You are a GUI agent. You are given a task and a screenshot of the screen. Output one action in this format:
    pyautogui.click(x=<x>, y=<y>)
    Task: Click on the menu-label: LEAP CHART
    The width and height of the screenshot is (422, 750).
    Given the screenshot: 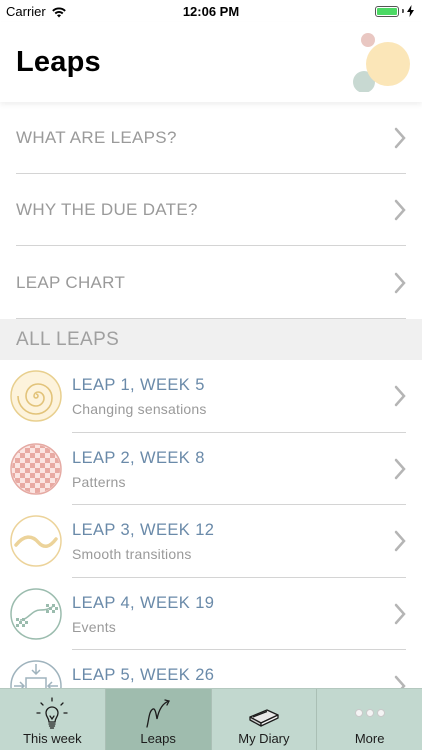 What is the action you would take?
    pyautogui.click(x=71, y=282)
    